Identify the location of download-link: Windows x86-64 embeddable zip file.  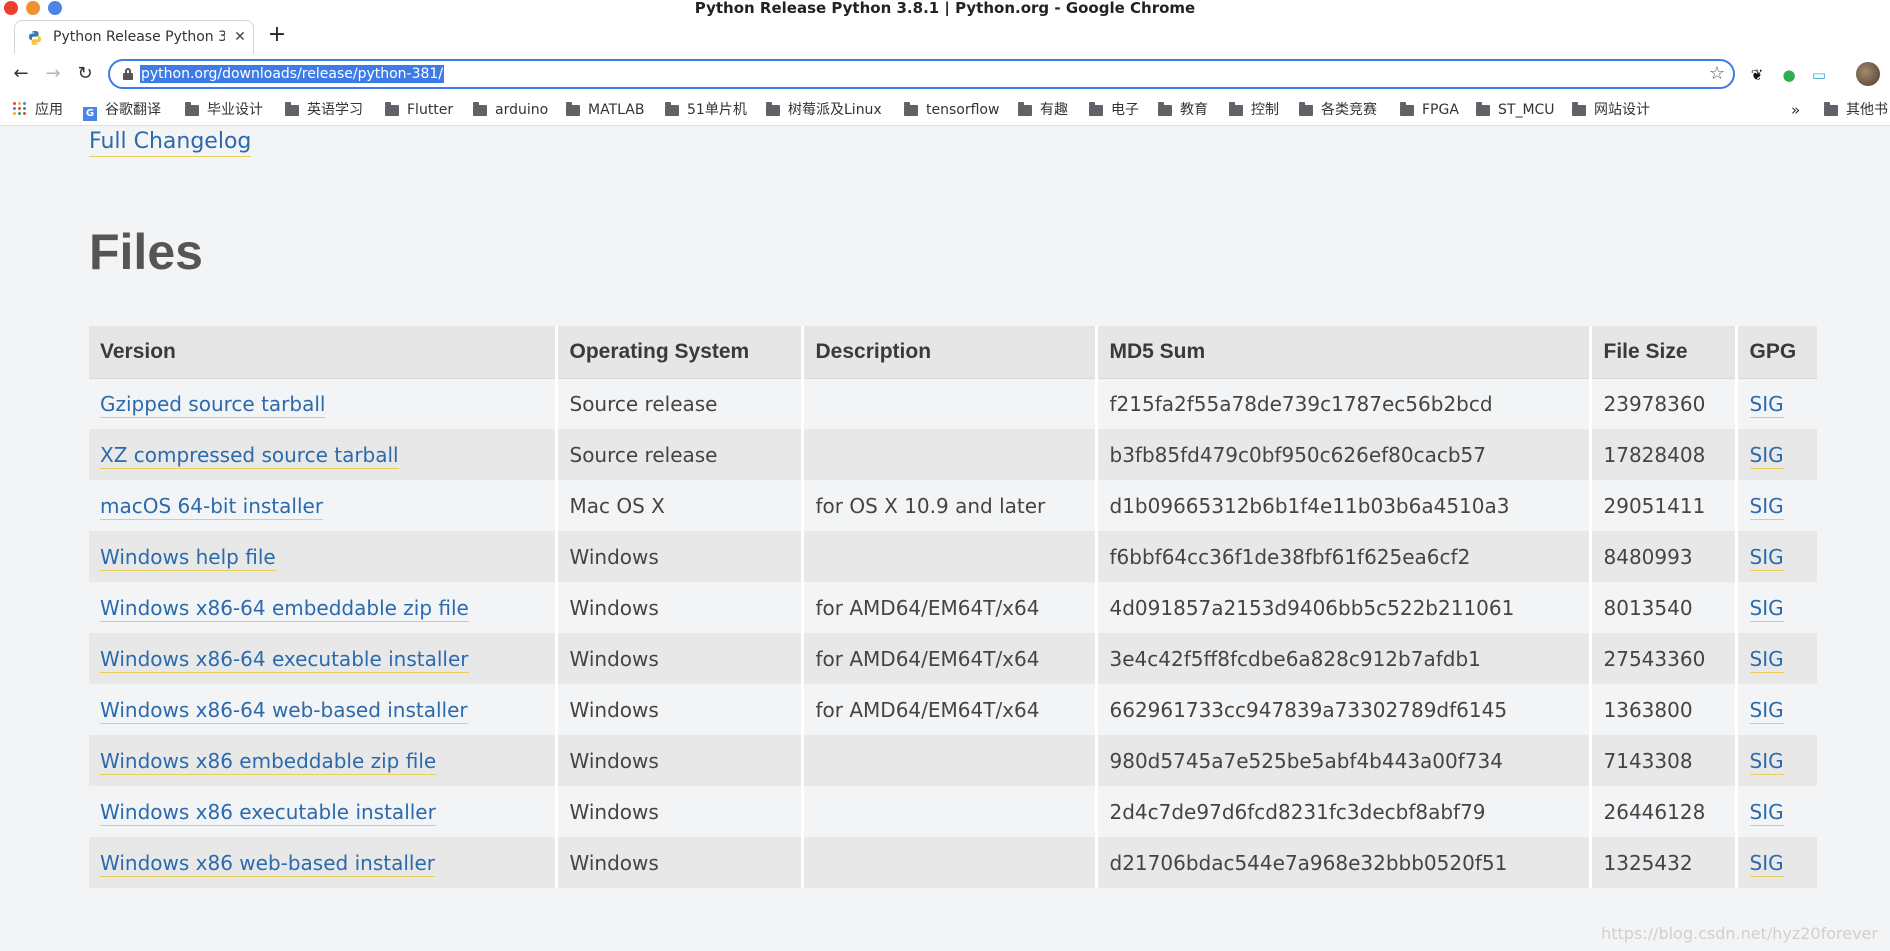
(284, 608).